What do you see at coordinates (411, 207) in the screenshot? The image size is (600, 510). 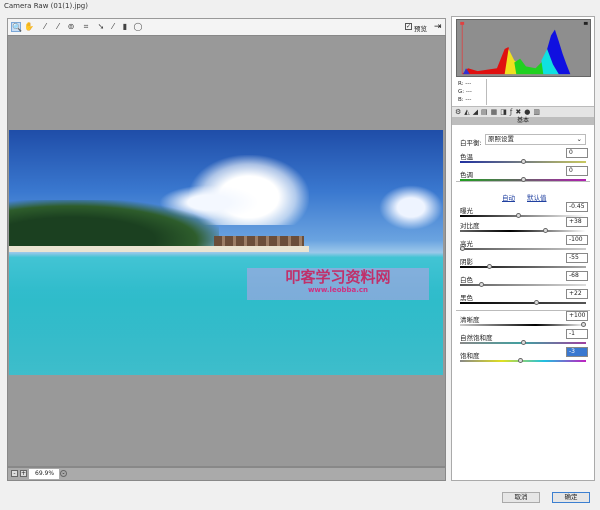 I see `cloud` at bounding box center [411, 207].